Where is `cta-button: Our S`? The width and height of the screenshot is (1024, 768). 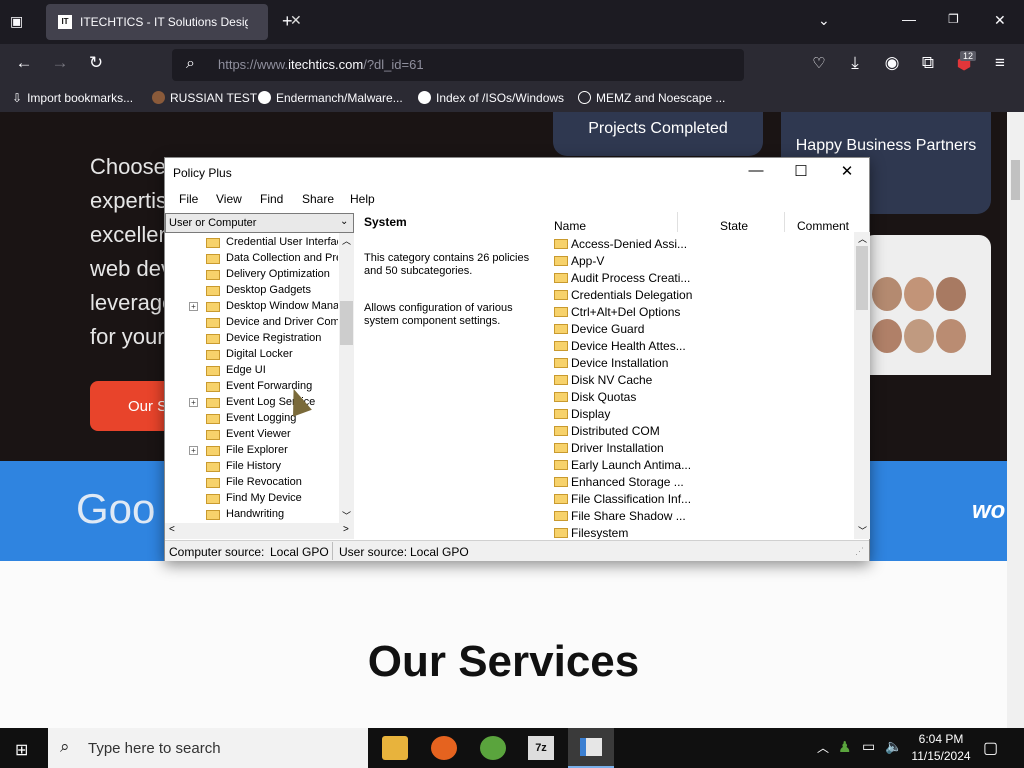 cta-button: Our S is located at coordinates (130, 406).